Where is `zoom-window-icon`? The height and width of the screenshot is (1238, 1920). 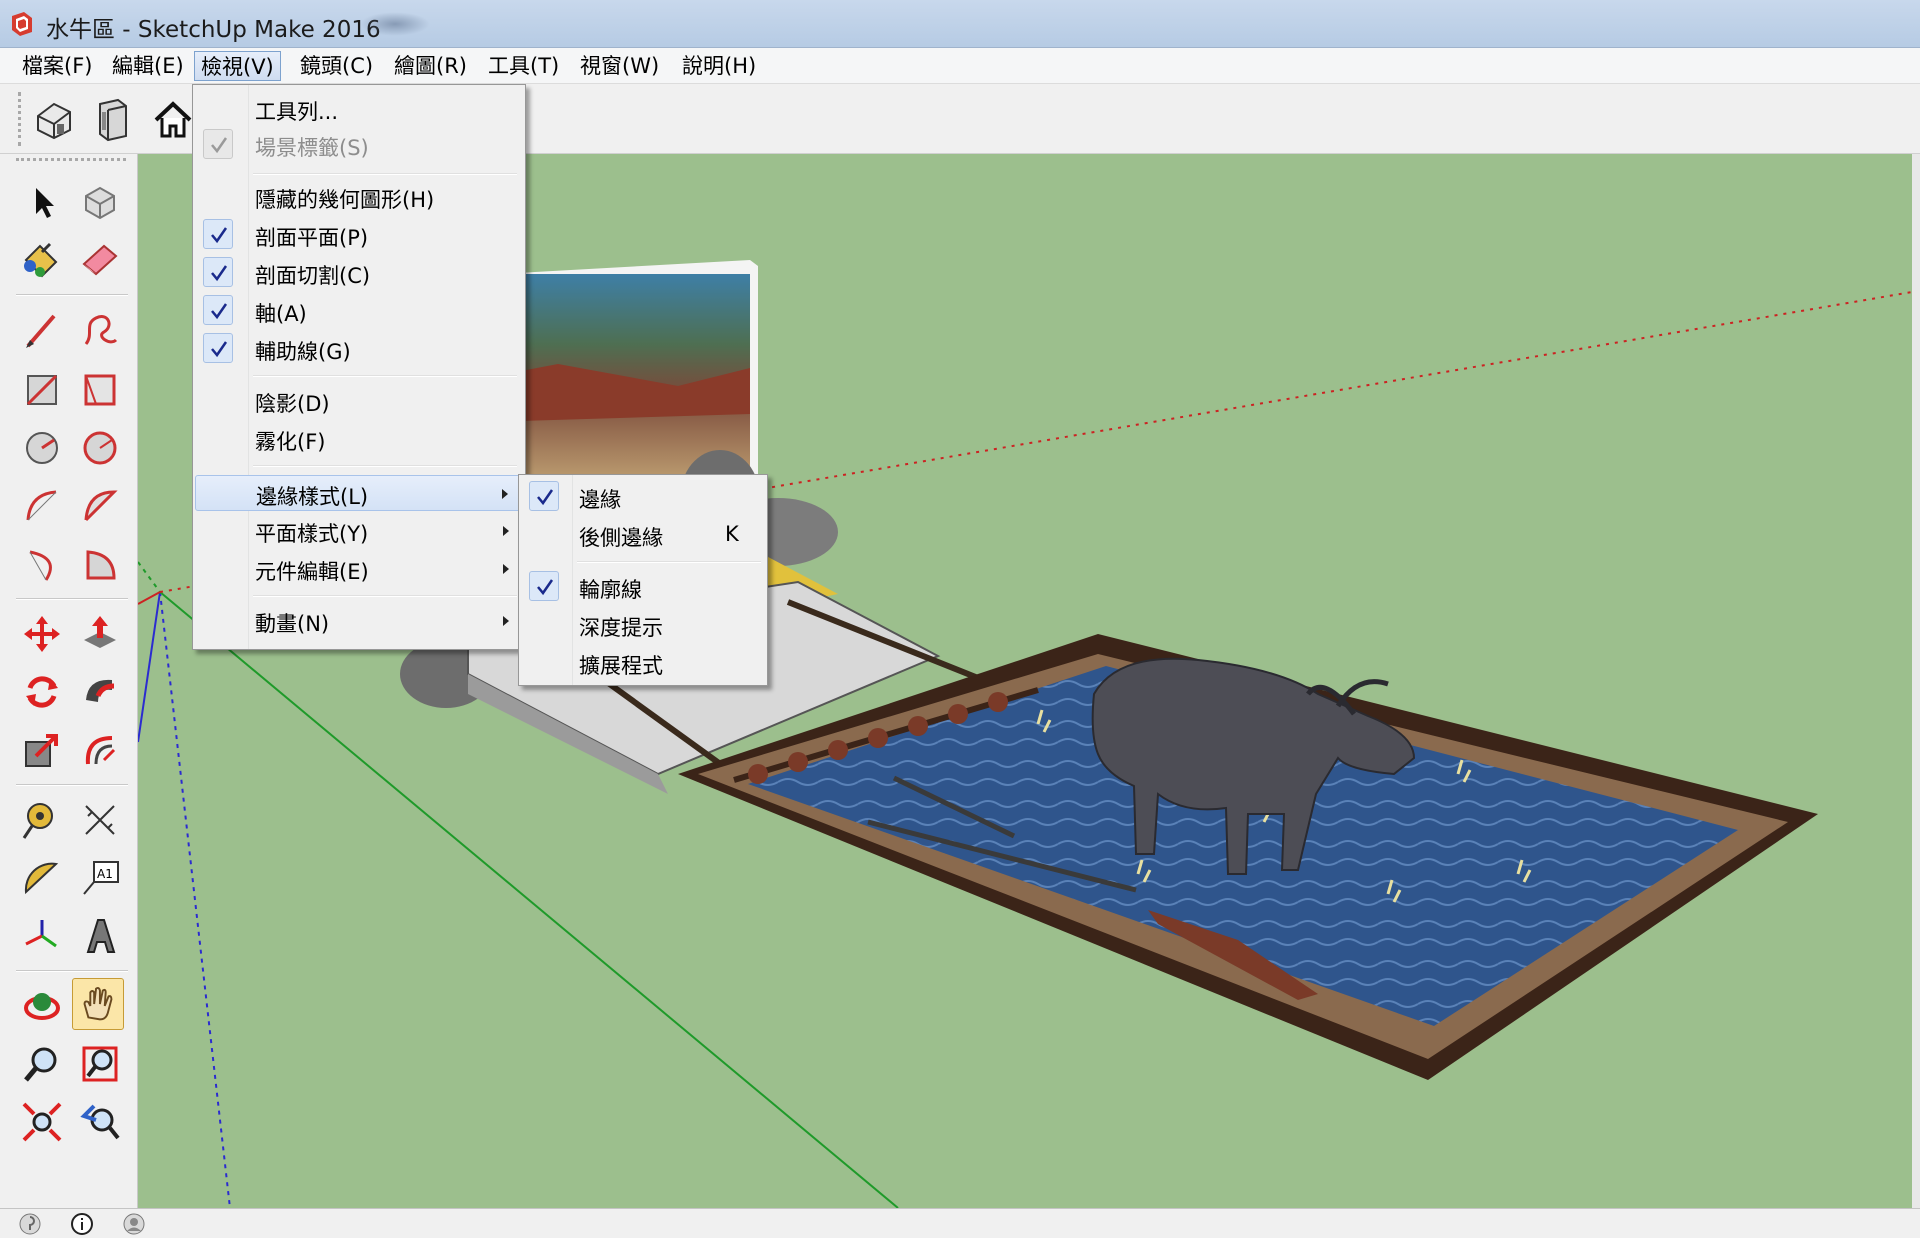 zoom-window-icon is located at coordinates (100, 1064).